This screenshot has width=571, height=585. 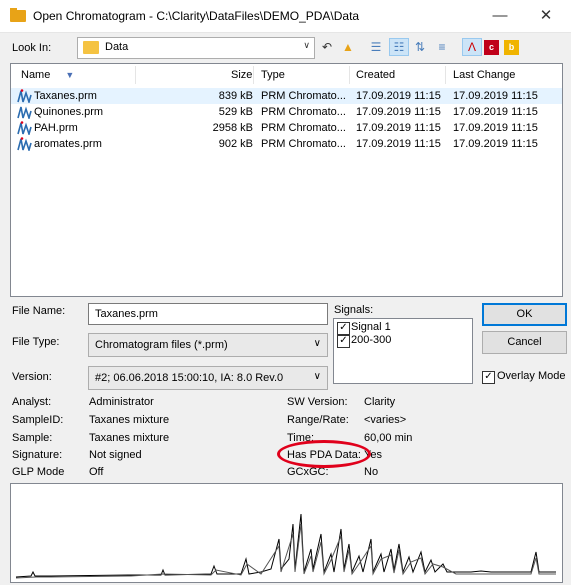 What do you see at coordinates (376, 47) in the screenshot?
I see `list-view-icon: ☰` at bounding box center [376, 47].